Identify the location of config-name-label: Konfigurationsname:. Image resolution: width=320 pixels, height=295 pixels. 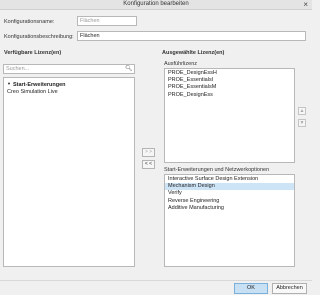
(29, 22).